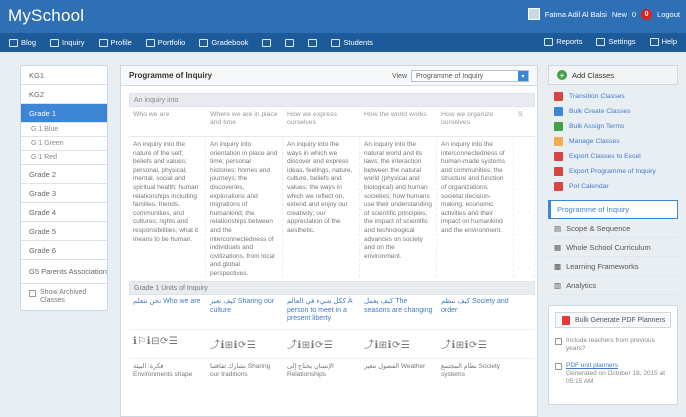 The height and width of the screenshot is (417, 686). What do you see at coordinates (615, 41) in the screenshot?
I see `nav-settings: Settings` at bounding box center [615, 41].